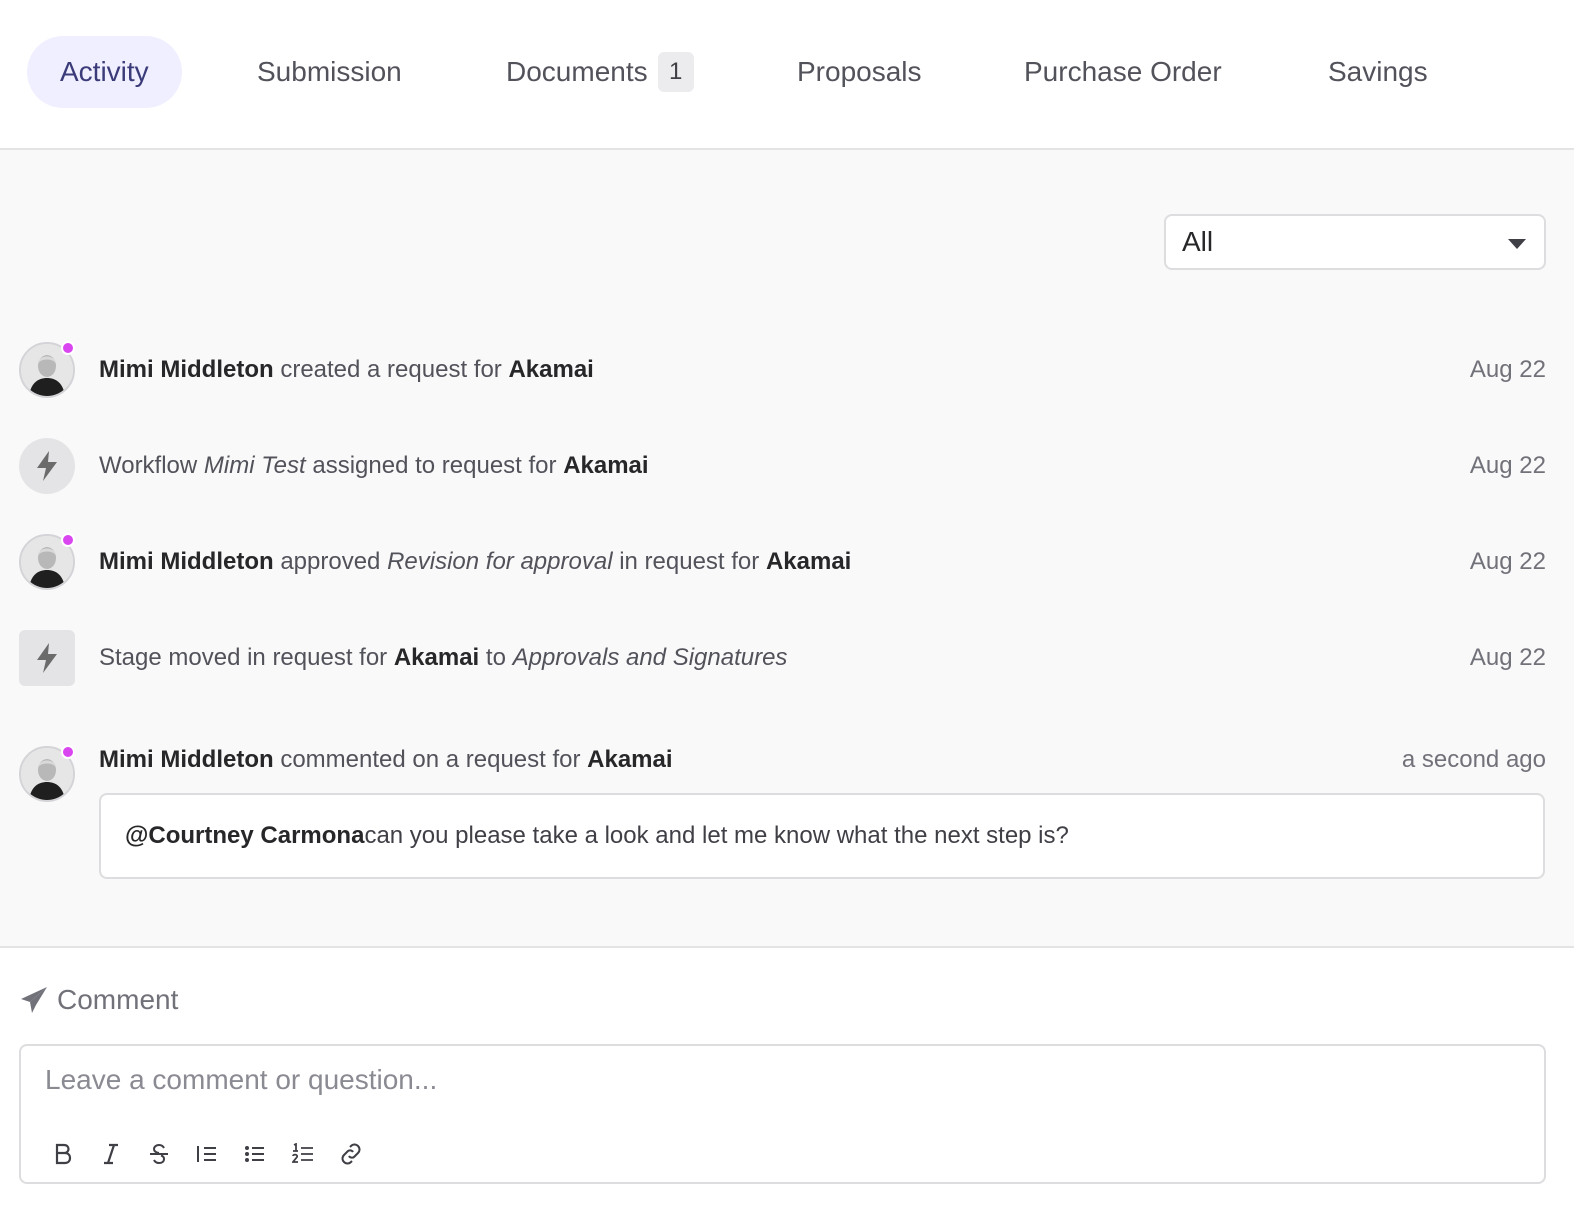 This screenshot has height=1208, width=1574. I want to click on tab-label: Activity, so click(104, 71).